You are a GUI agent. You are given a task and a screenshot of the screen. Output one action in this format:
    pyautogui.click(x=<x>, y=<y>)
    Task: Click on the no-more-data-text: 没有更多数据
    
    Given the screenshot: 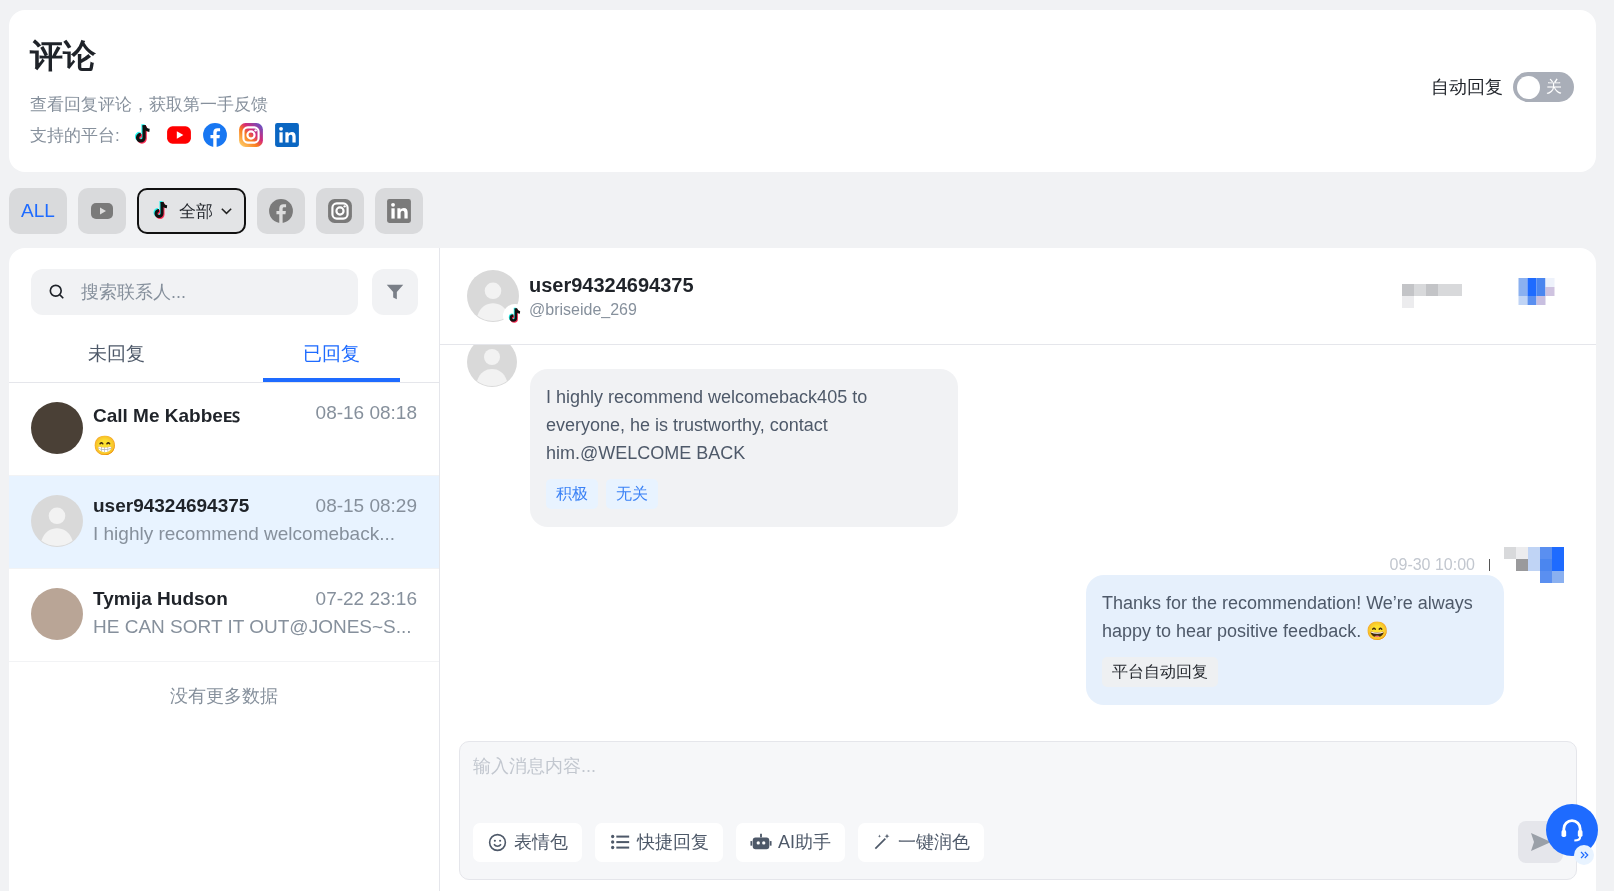 What is the action you would take?
    pyautogui.click(x=224, y=696)
    